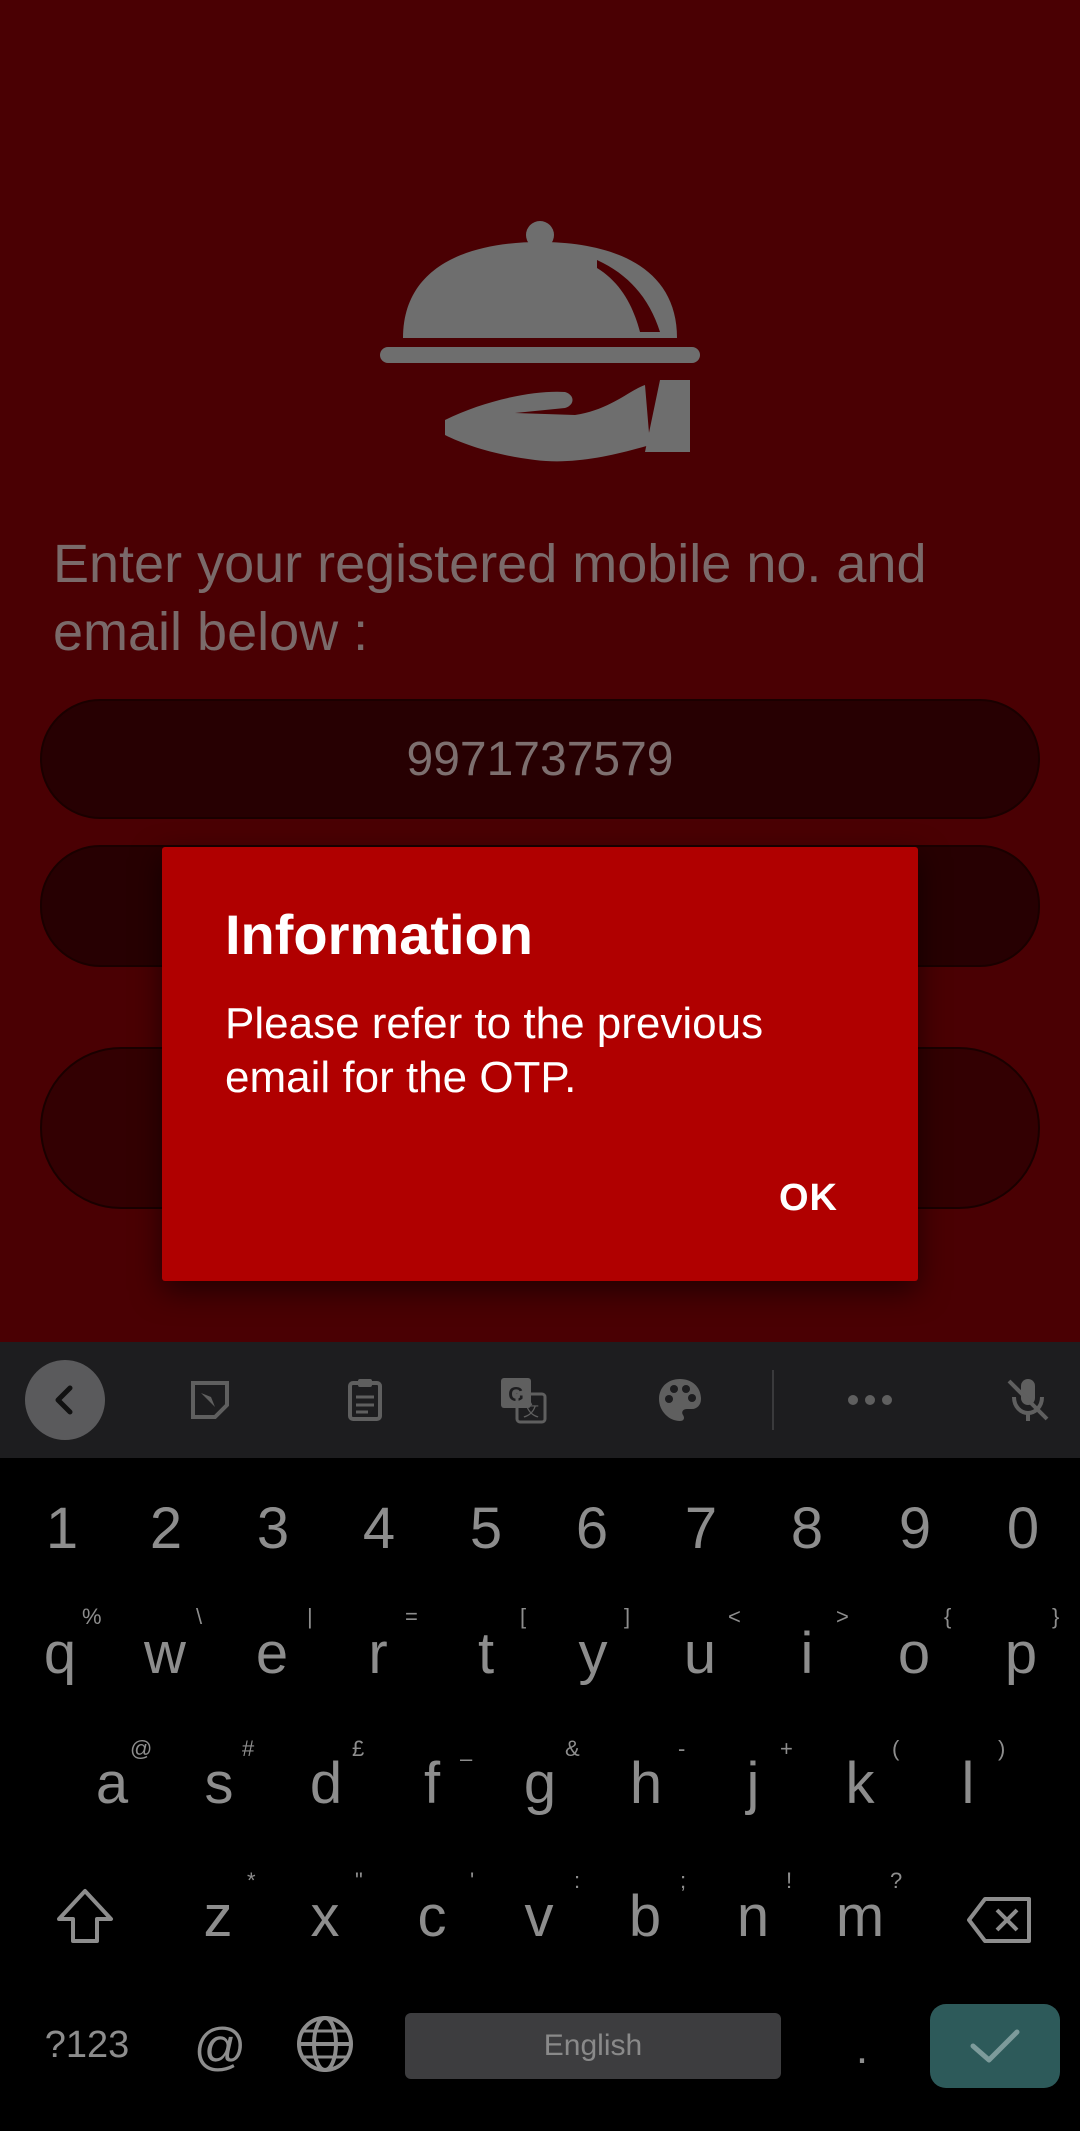 The height and width of the screenshot is (2131, 1080). Describe the element at coordinates (700, 1653) in the screenshot. I see `key-u: u` at that location.